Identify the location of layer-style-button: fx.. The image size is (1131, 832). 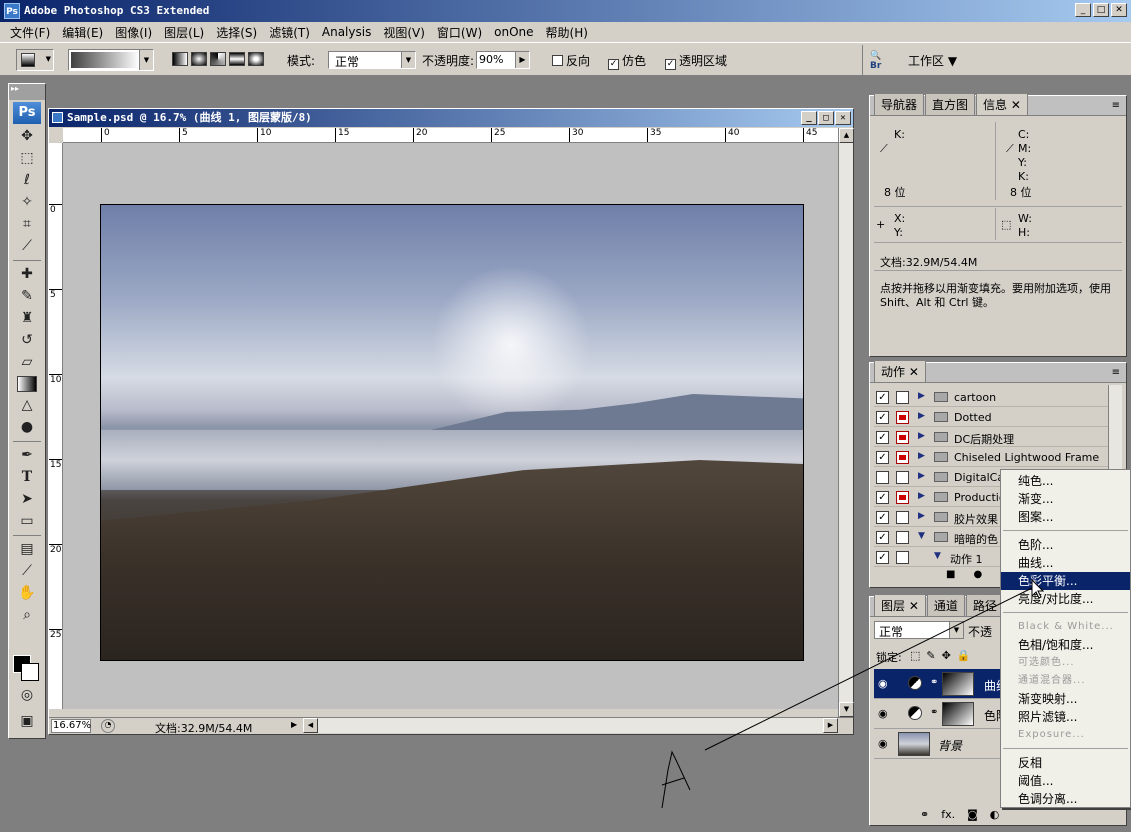
(948, 814).